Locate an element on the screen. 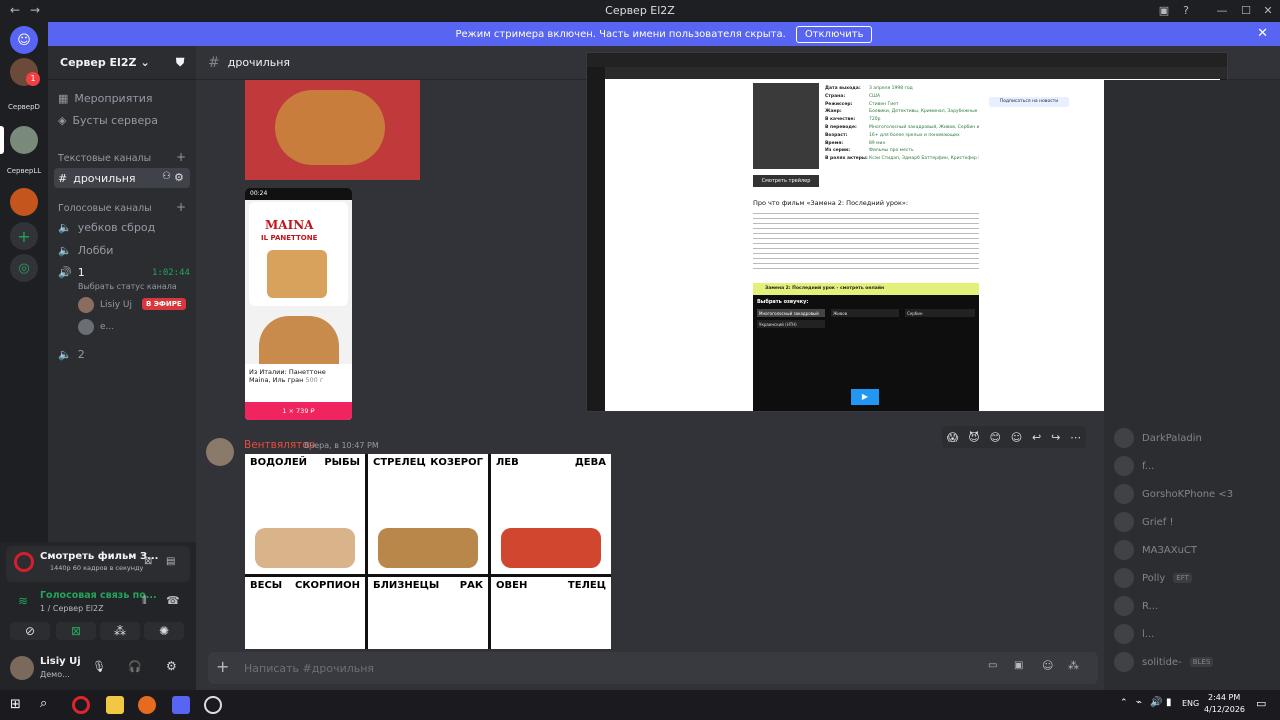 This screenshot has width=1280, height=720. inbox-icon: ▣ is located at coordinates (1164, 11).